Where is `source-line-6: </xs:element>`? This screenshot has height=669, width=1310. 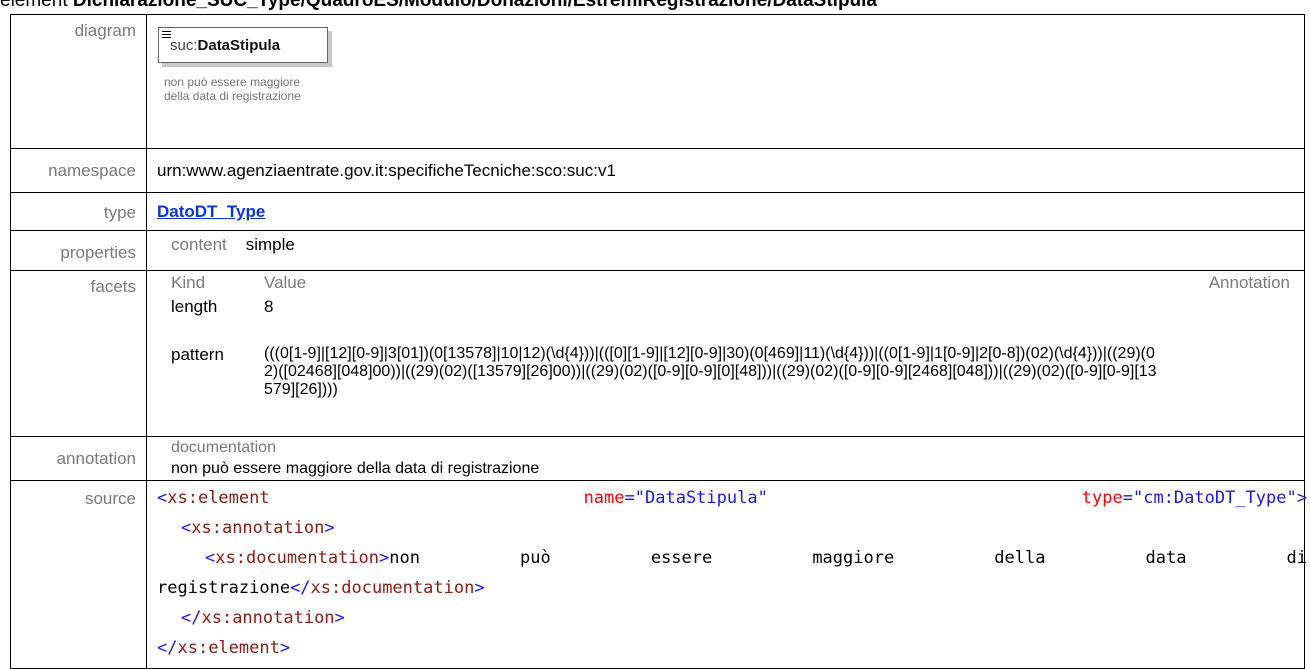 source-line-6: </xs:element> is located at coordinates (224, 648).